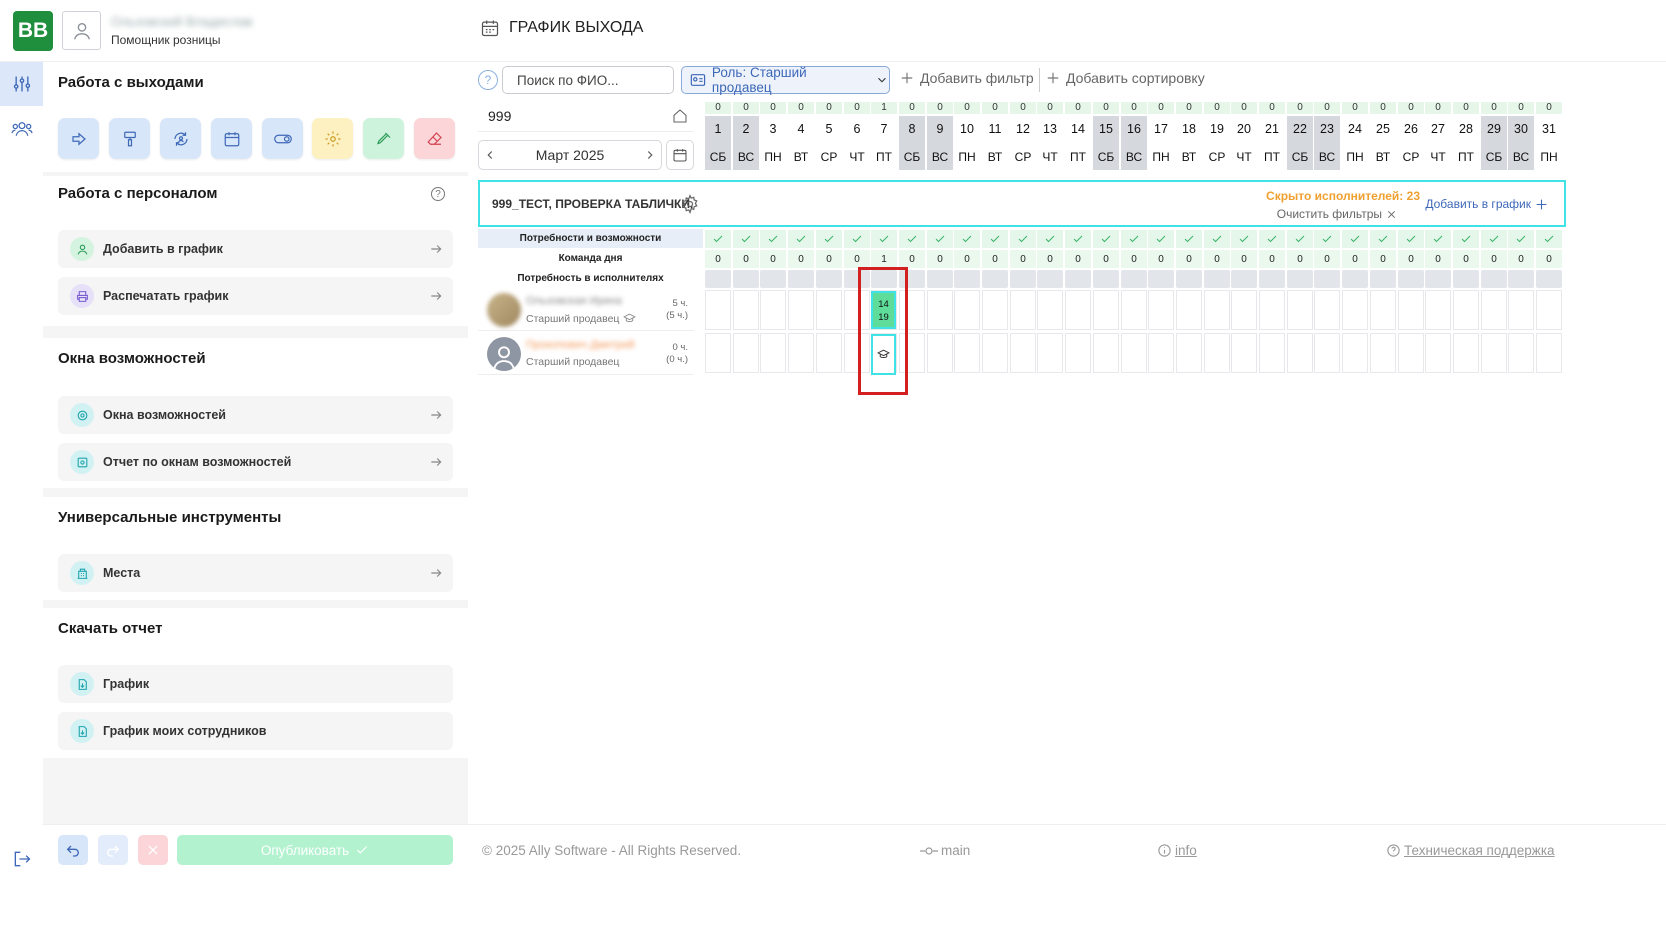  What do you see at coordinates (73, 850) in the screenshot?
I see `undo-button` at bounding box center [73, 850].